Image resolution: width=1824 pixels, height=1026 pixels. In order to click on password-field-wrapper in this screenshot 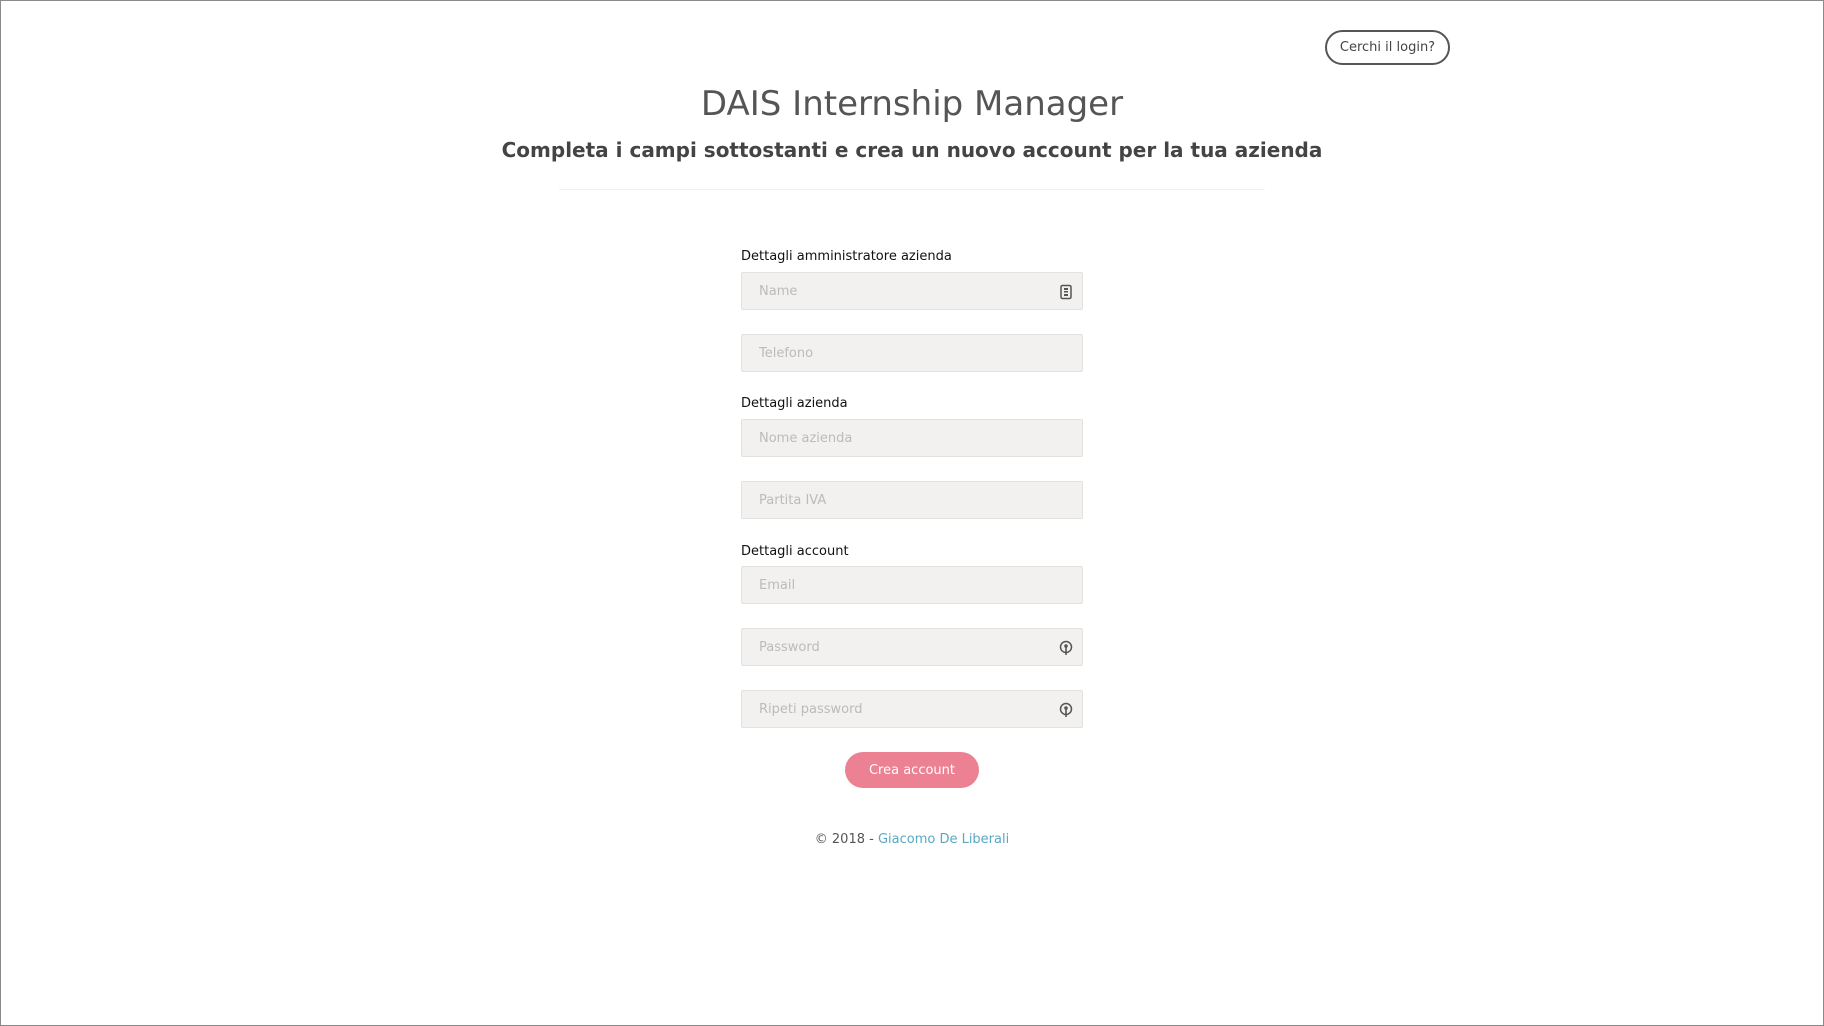, I will do `click(912, 647)`.